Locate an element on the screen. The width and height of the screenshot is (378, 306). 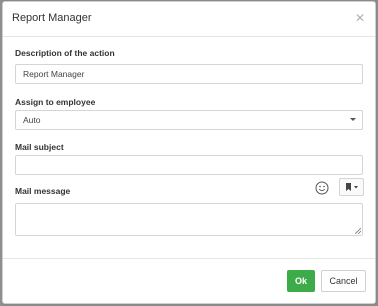
dialog-header: Report Manager ✕ is located at coordinates (189, 19).